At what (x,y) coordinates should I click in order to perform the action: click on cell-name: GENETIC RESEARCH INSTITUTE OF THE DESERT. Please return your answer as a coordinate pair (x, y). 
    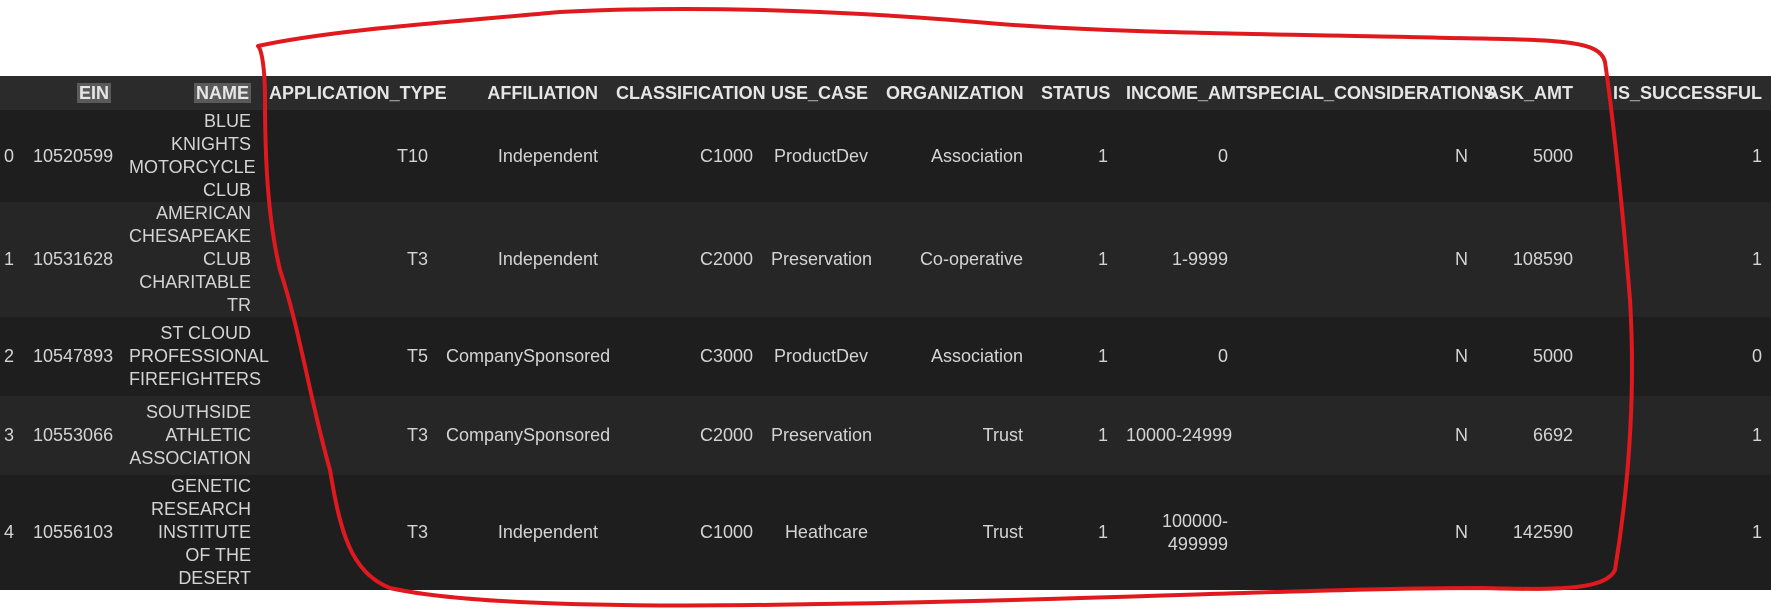
    Looking at the image, I should click on (200, 532).